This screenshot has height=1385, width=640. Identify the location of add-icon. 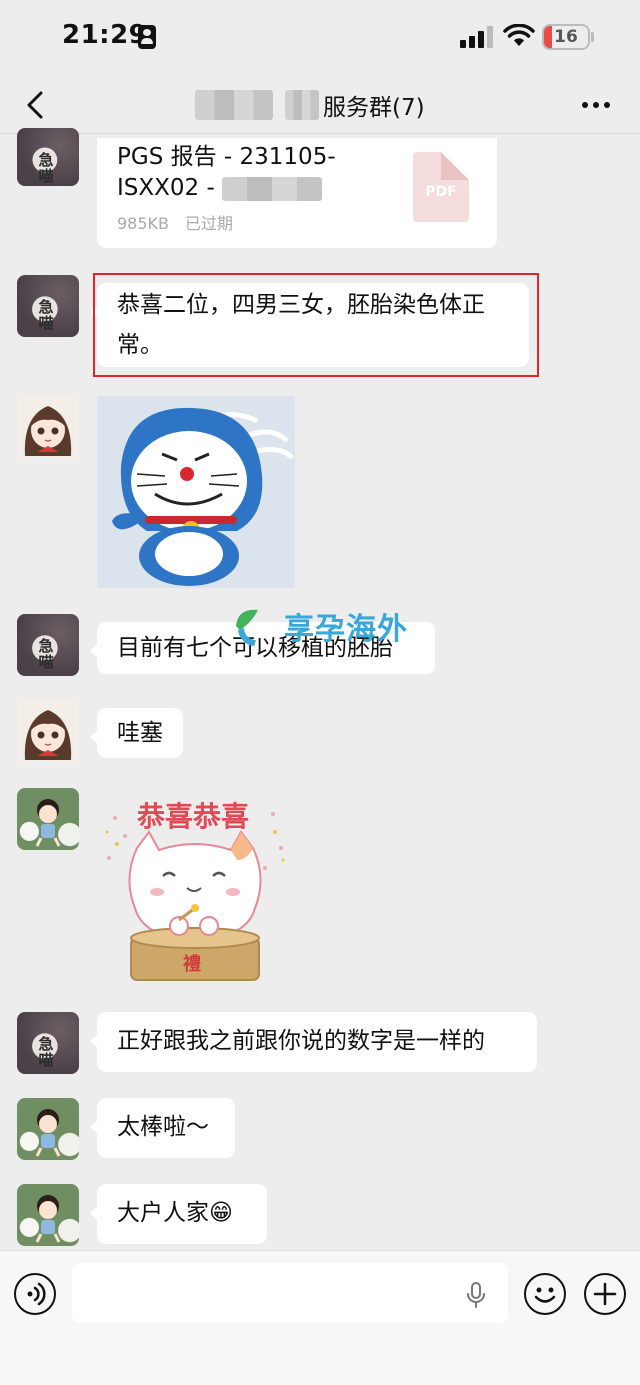
(605, 1294).